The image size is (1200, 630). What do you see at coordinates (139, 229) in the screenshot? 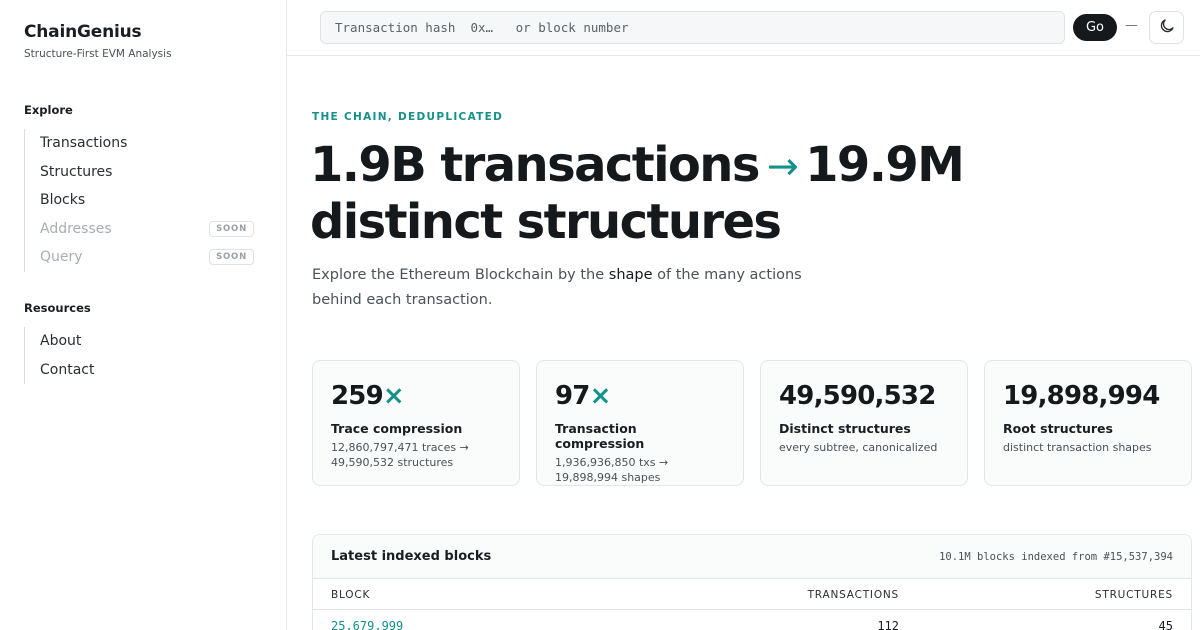
I see `sidebar-item-addresses: Addresses SOON` at bounding box center [139, 229].